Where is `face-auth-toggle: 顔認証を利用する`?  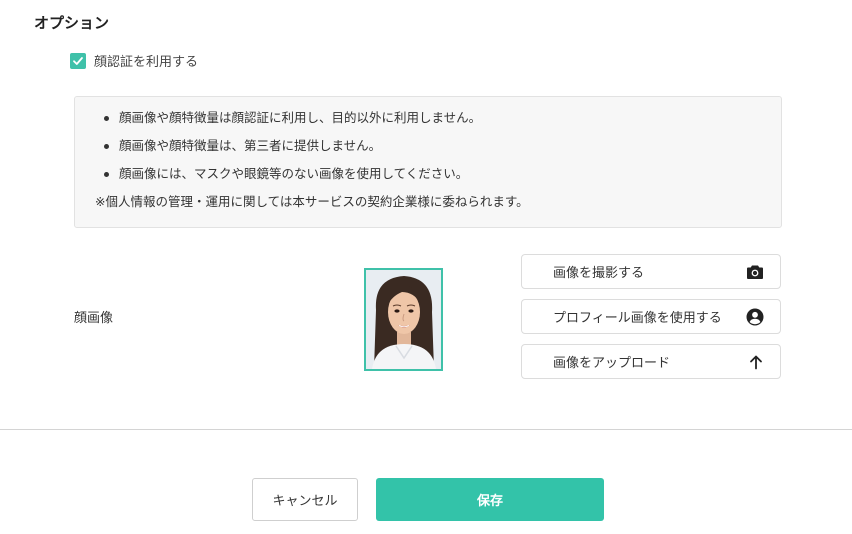
face-auth-toggle: 顔認証を利用する is located at coordinates (134, 60).